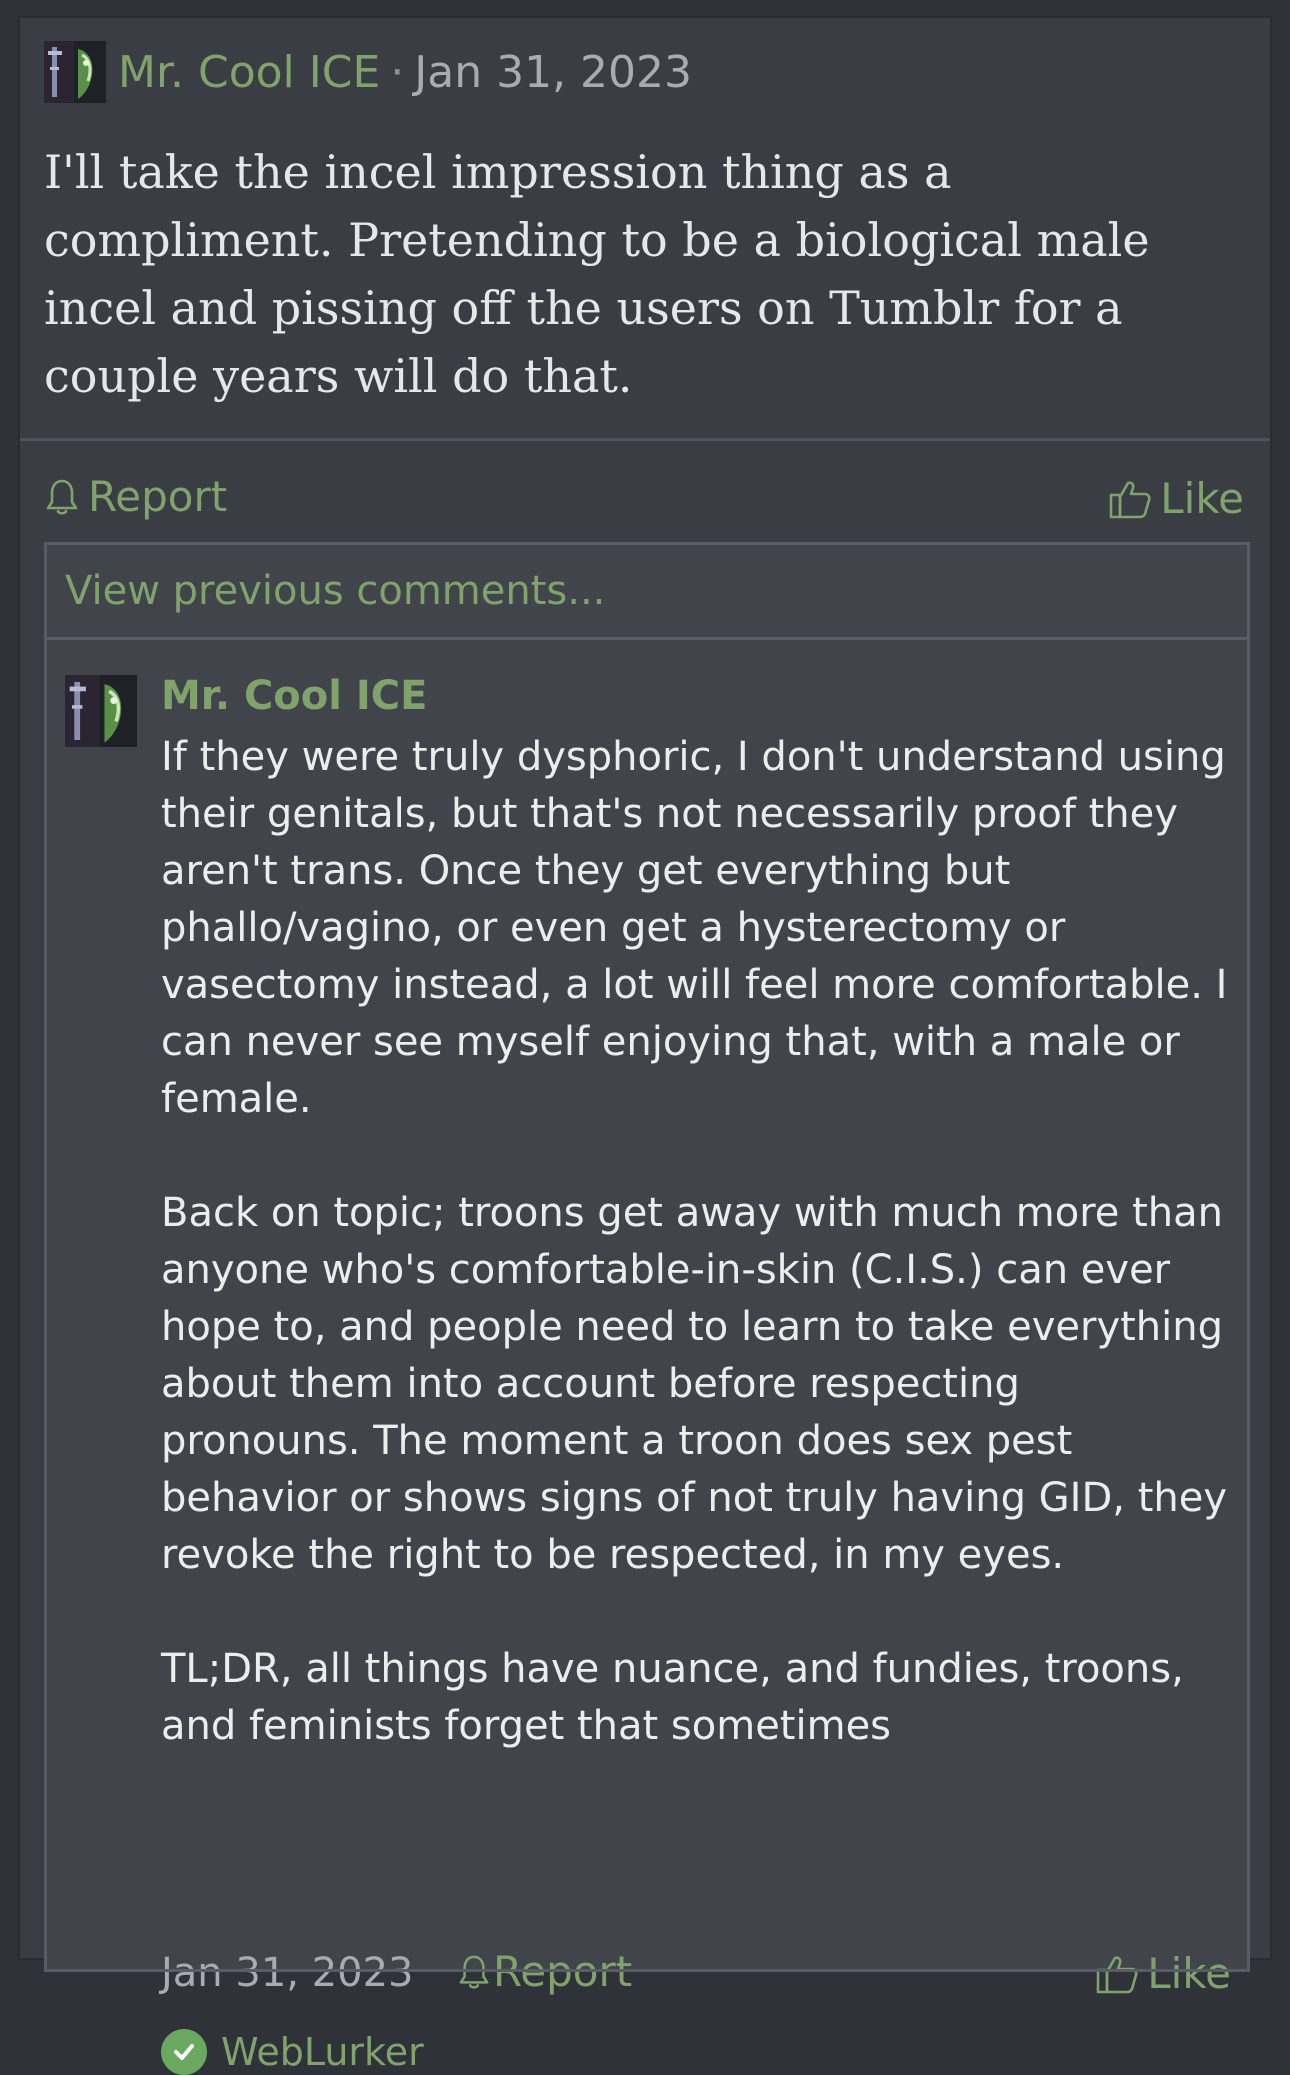  I want to click on report-button: Report, so click(135, 496).